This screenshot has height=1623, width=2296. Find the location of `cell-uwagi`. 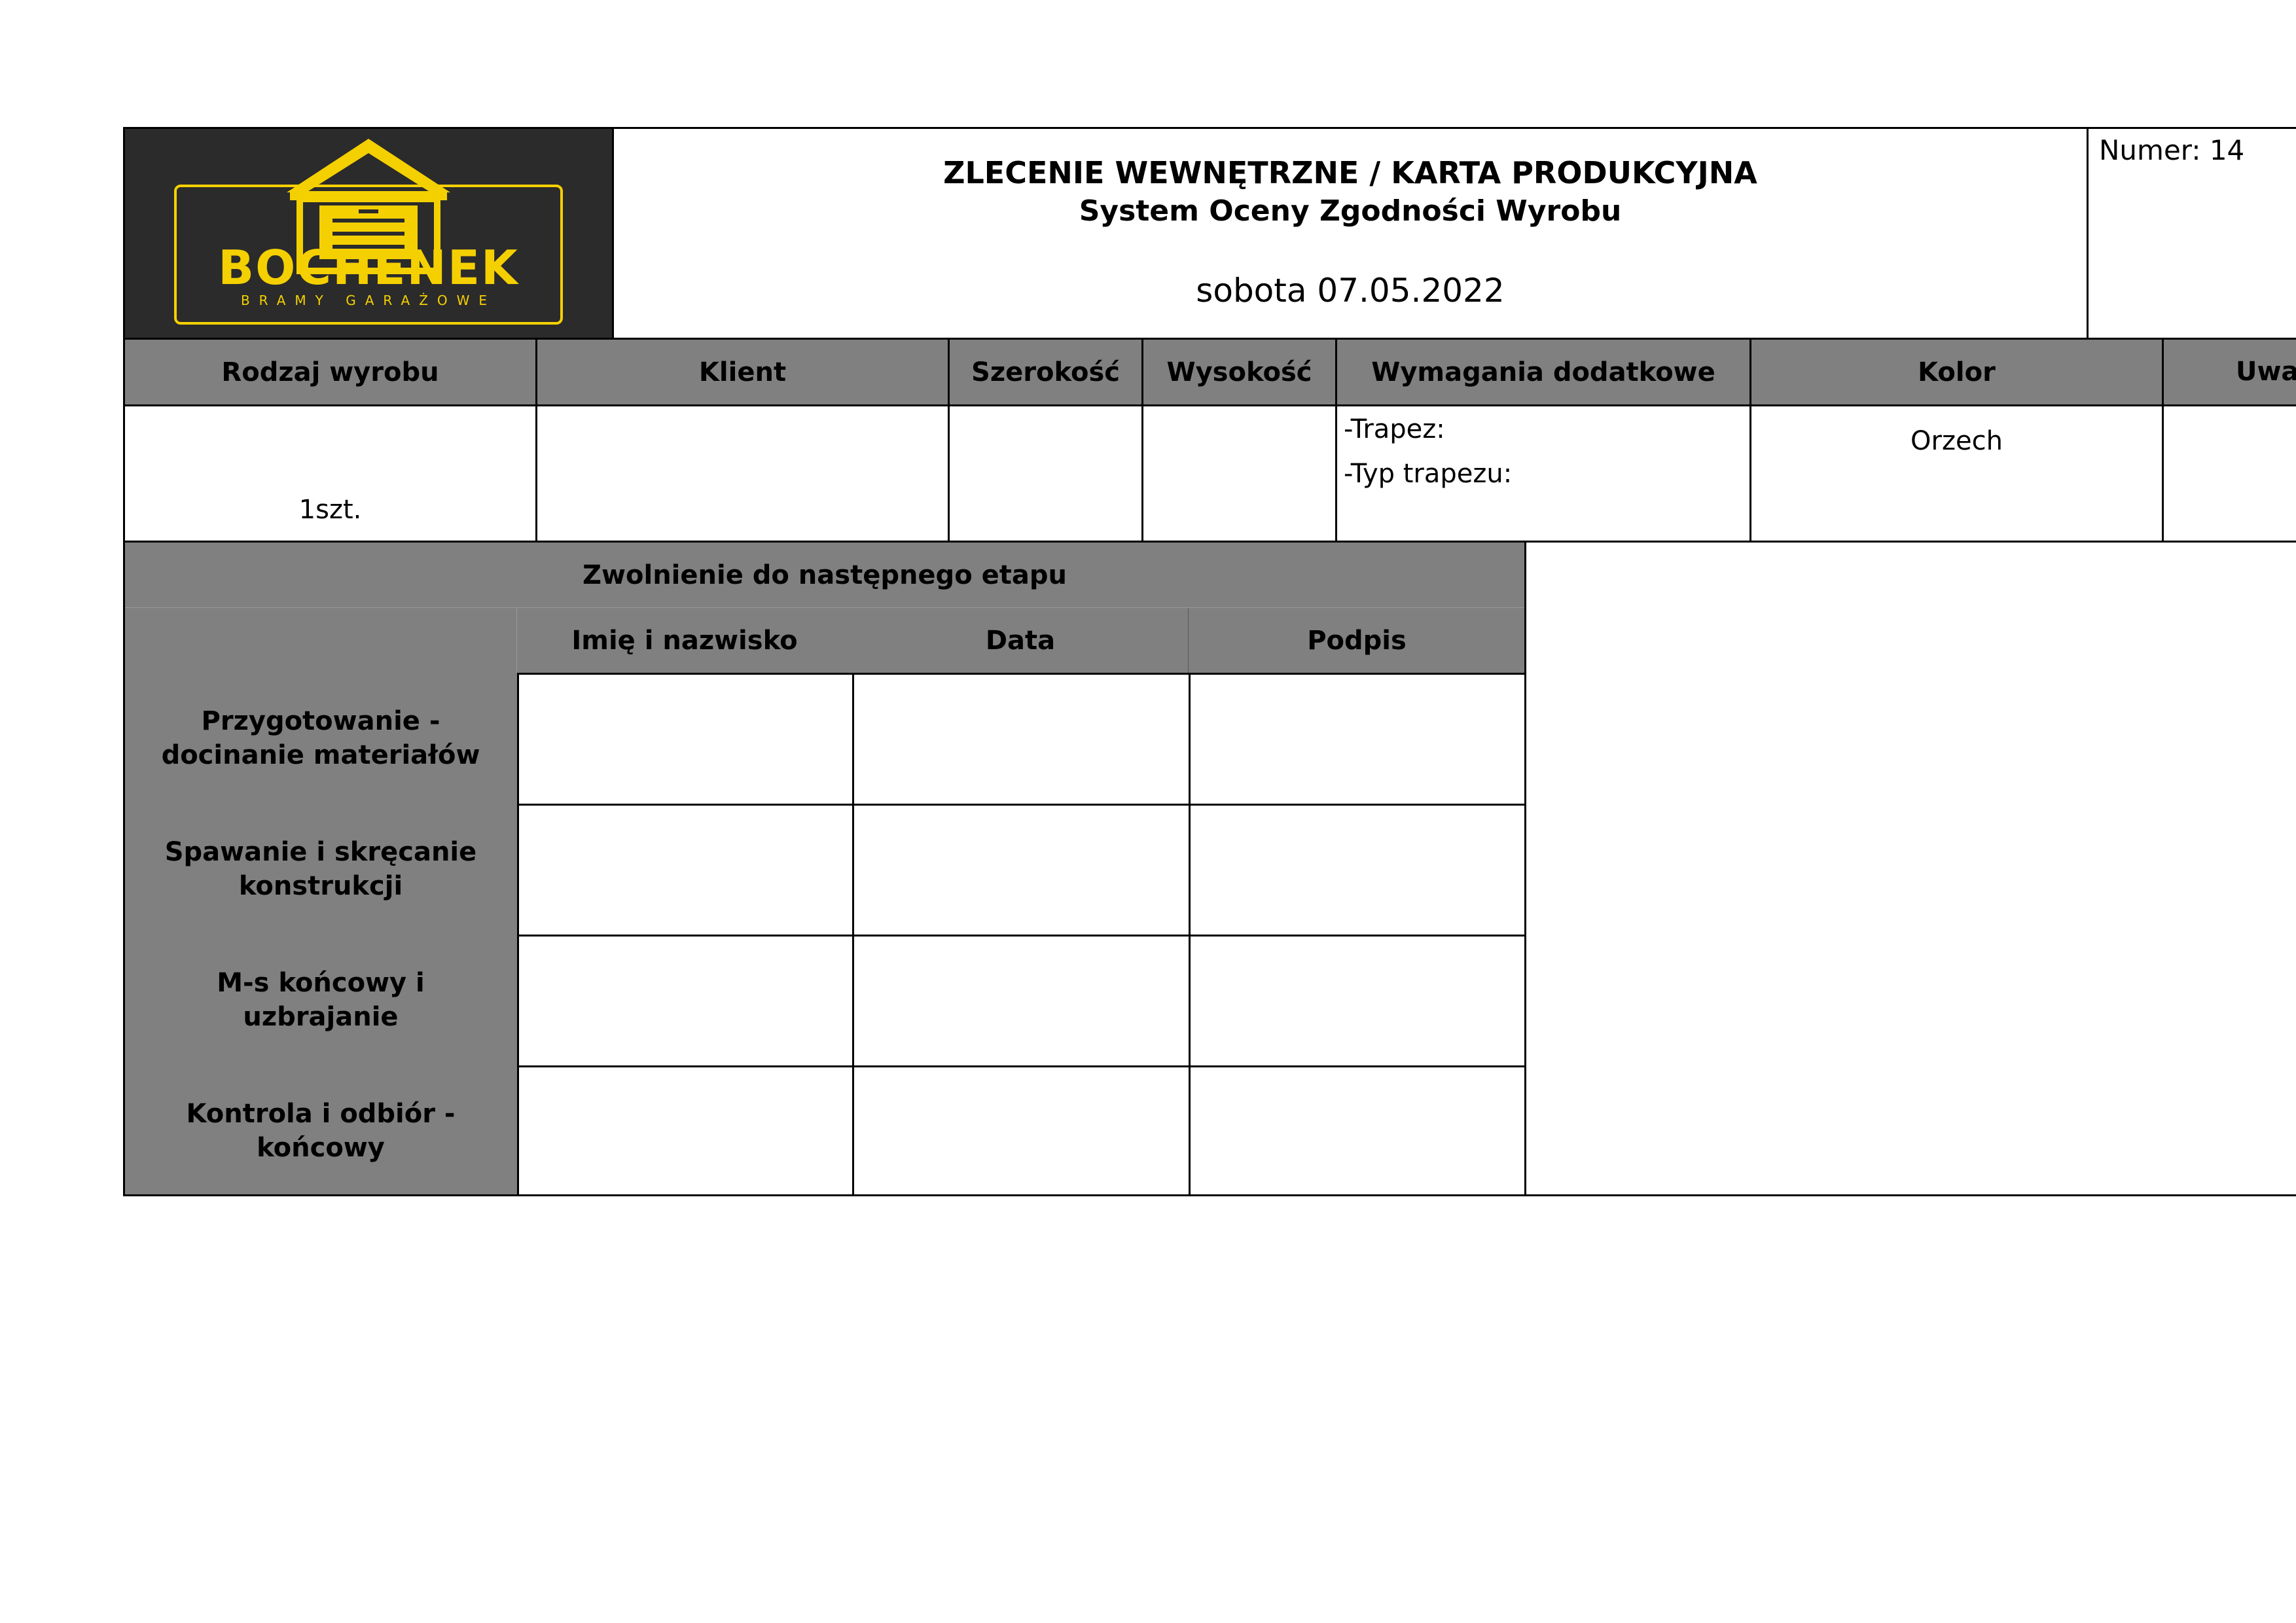

cell-uwagi is located at coordinates (2229, 473).